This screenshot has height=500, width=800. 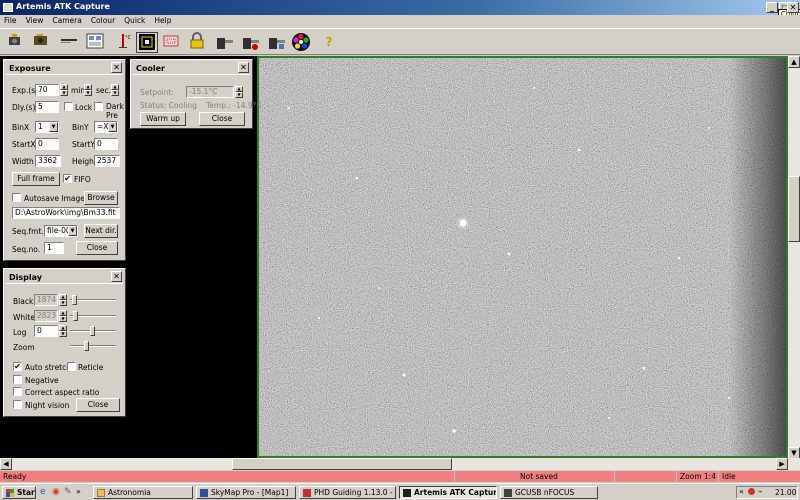 What do you see at coordinates (163, 20) in the screenshot?
I see `menu-help: Help` at bounding box center [163, 20].